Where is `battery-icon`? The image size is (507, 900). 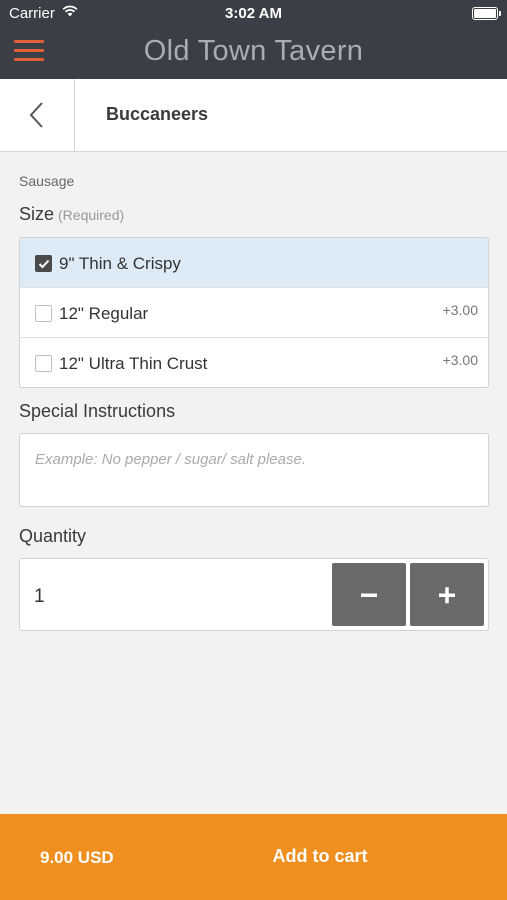 battery-icon is located at coordinates (486, 13).